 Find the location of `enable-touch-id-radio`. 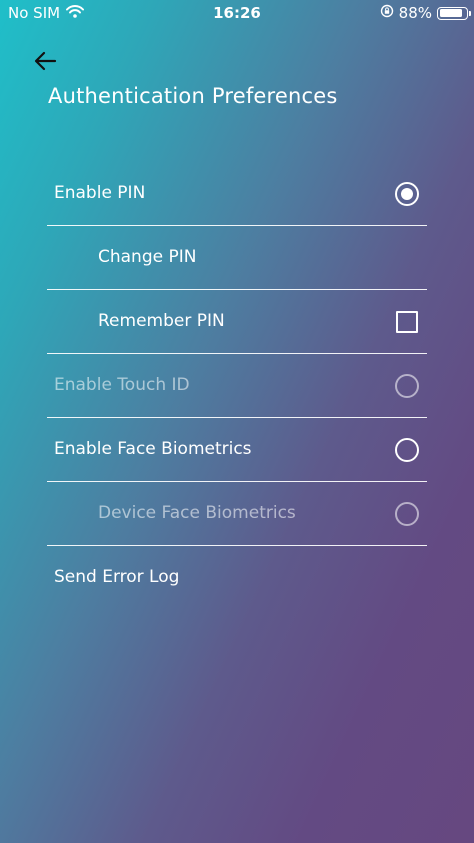

enable-touch-id-radio is located at coordinates (407, 386).